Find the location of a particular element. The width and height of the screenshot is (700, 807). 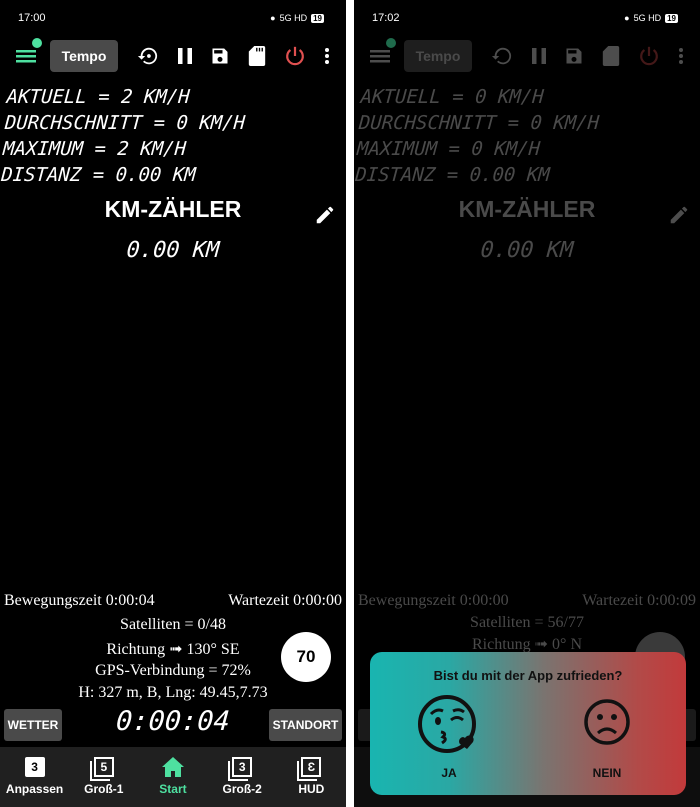

nav-anpassen: 3 Anpassen is located at coordinates (35, 777).